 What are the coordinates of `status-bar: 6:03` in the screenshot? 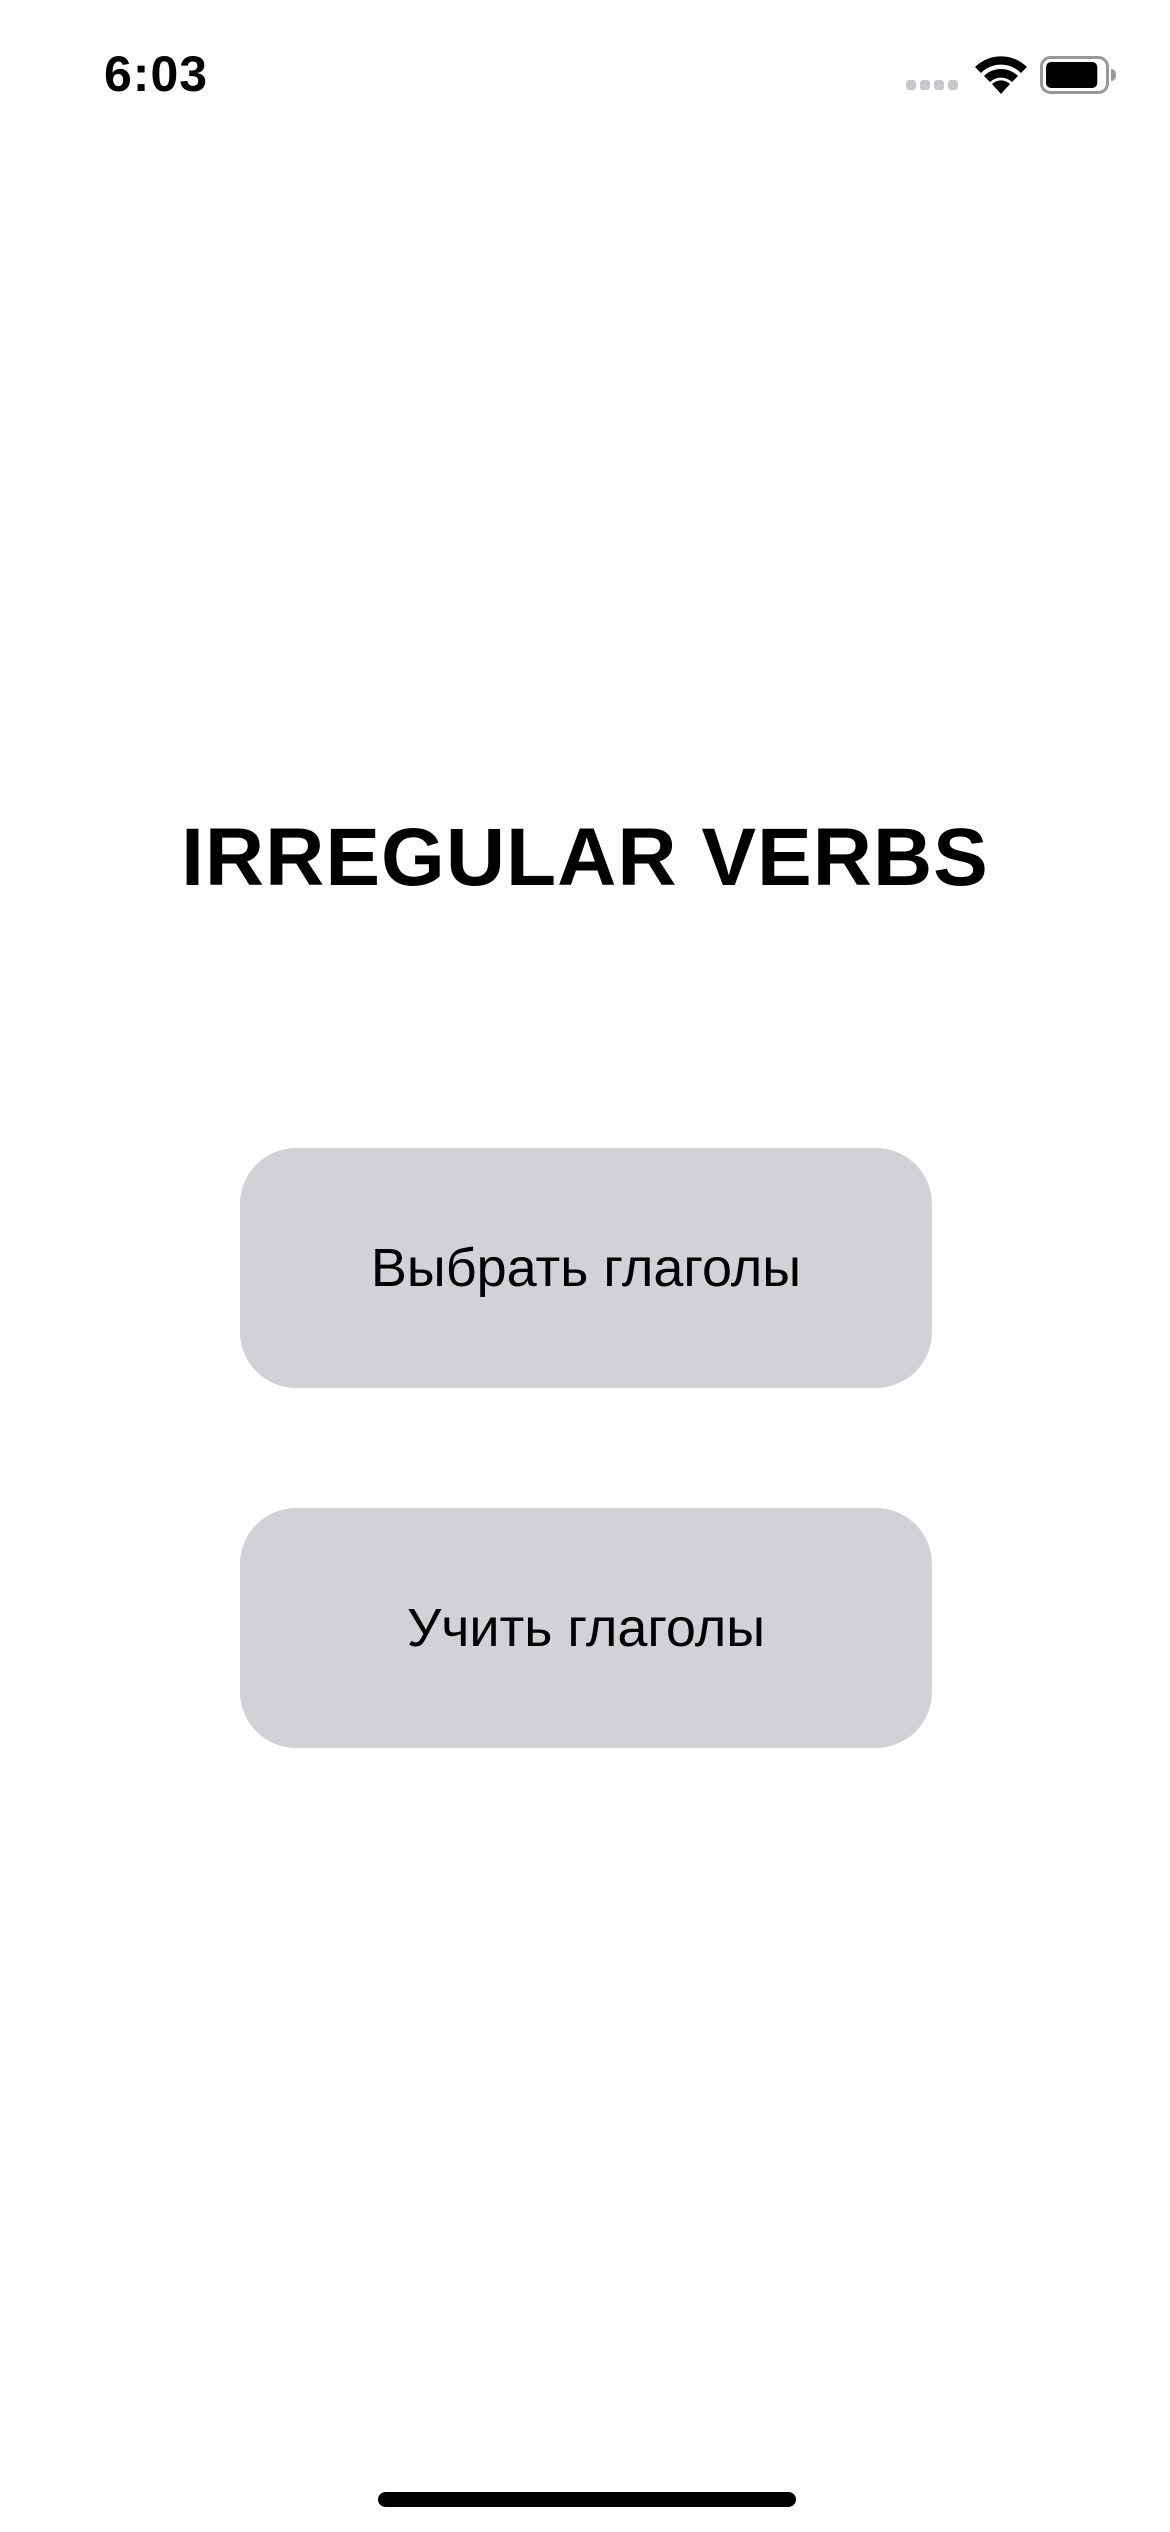 It's located at (585, 75).